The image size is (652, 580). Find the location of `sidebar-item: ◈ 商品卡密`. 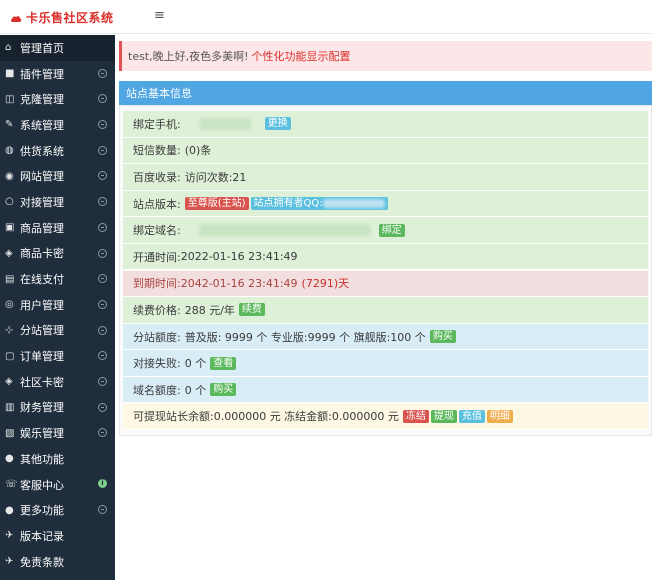

sidebar-item: ◈ 商品卡密 is located at coordinates (57, 254).